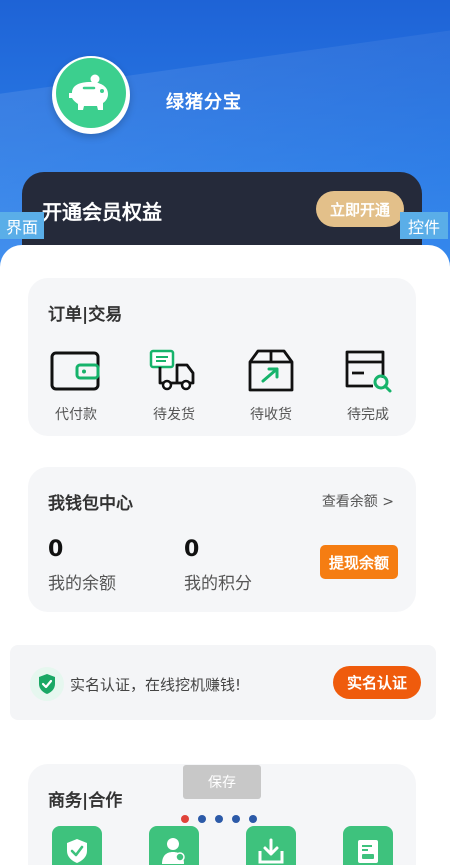  I want to click on verification-text: 实名认证，在线挖机赚钱!, so click(156, 685).